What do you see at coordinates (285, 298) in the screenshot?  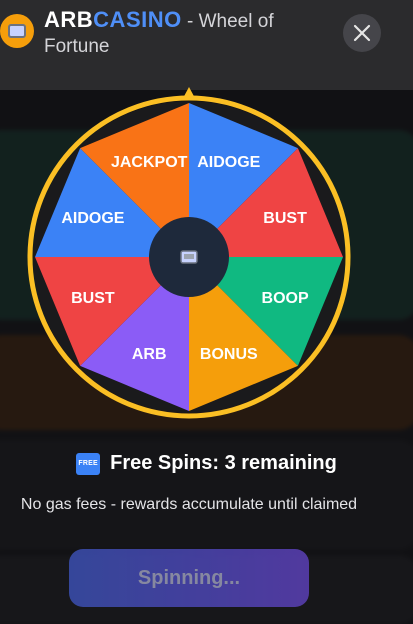 I see `wheel-segment-label: BOOP` at bounding box center [285, 298].